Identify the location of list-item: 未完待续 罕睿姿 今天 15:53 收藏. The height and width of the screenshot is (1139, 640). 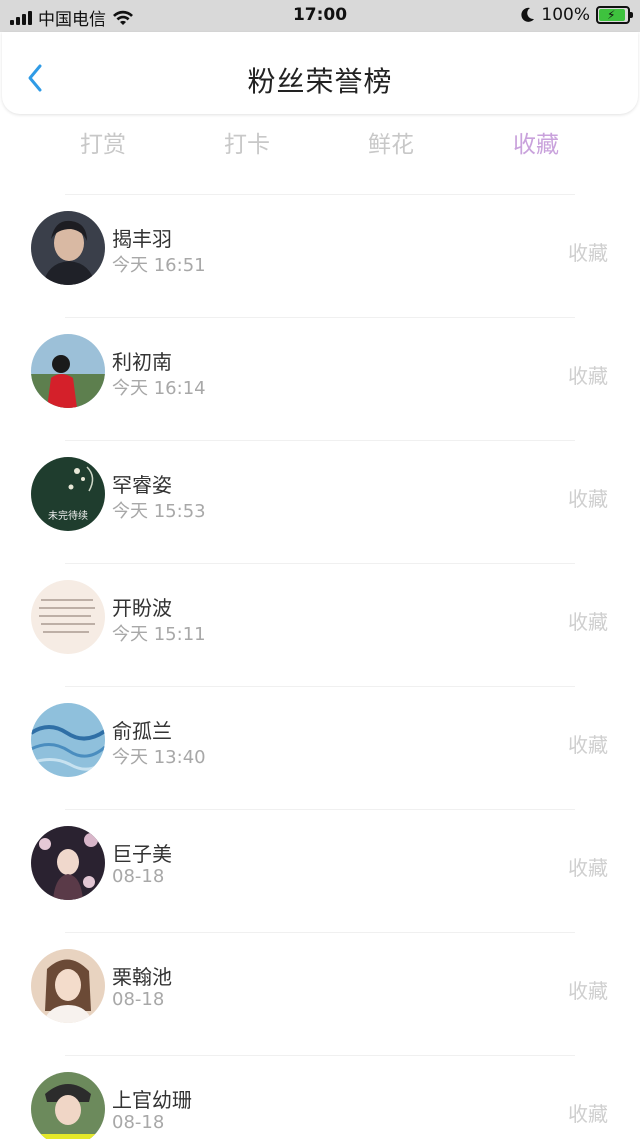
(320, 502).